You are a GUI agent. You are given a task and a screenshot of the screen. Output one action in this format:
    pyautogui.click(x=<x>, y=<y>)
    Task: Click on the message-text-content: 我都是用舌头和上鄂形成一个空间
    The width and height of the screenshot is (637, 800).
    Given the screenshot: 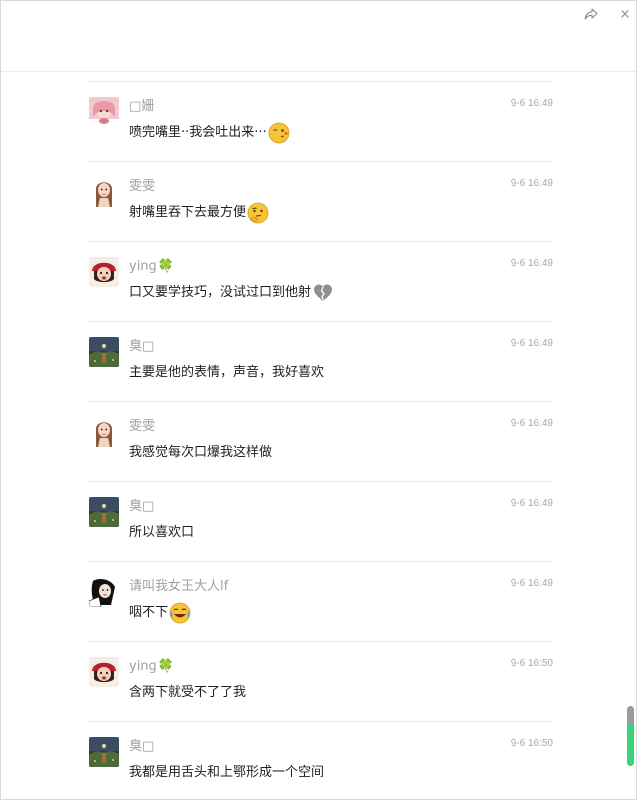 What is the action you would take?
    pyautogui.click(x=227, y=772)
    